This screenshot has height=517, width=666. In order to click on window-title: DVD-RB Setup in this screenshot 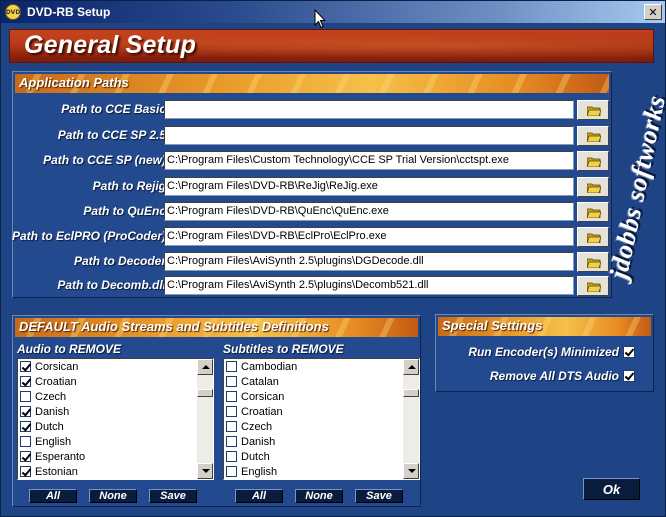, I will do `click(69, 12)`.